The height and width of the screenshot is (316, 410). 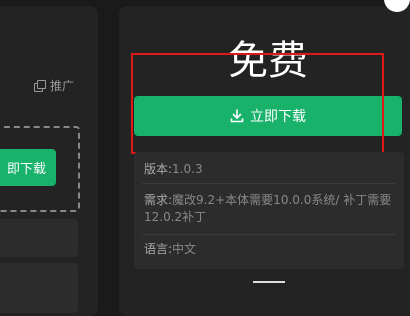 I want to click on requirement-row: 需求:魔改9.2+本体需要10.0.0系统/ 补丁需要12.0.2补丁, so click(x=269, y=209).